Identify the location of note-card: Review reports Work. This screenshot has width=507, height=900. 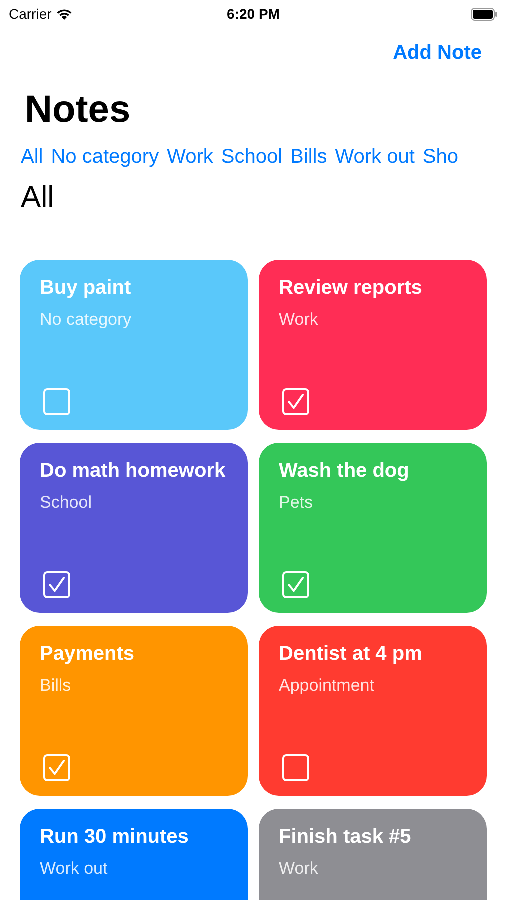
(373, 345).